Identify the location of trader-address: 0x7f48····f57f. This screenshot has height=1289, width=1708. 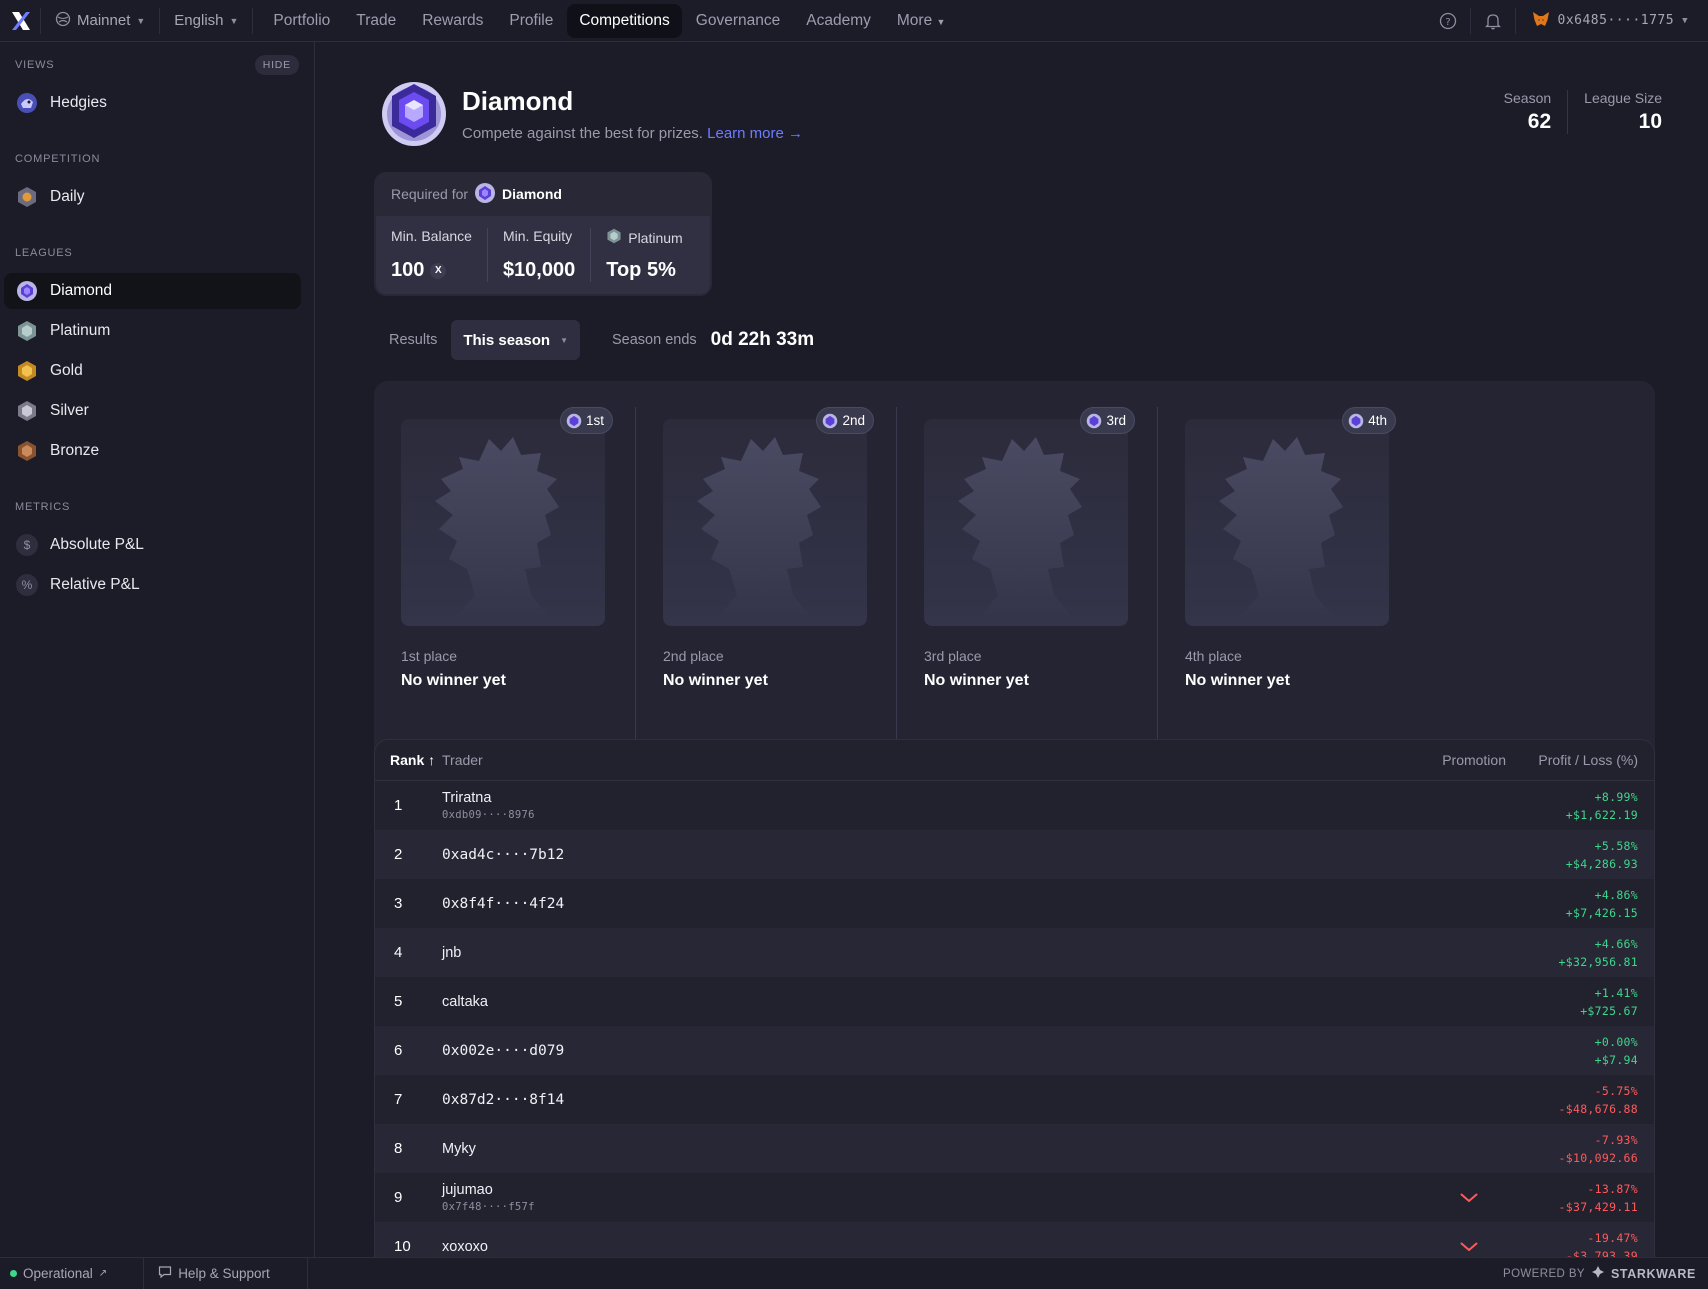
(488, 1207).